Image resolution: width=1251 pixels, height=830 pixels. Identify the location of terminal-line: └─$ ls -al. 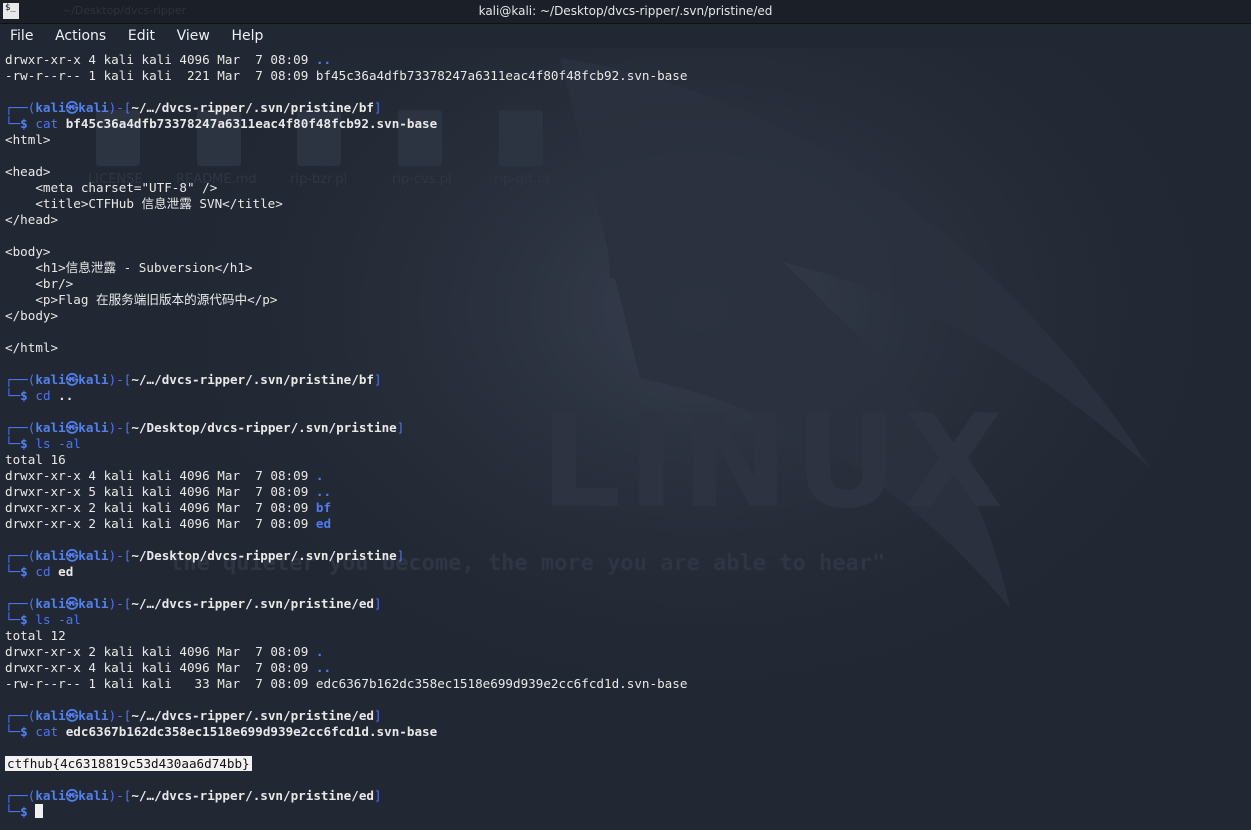
(625, 444).